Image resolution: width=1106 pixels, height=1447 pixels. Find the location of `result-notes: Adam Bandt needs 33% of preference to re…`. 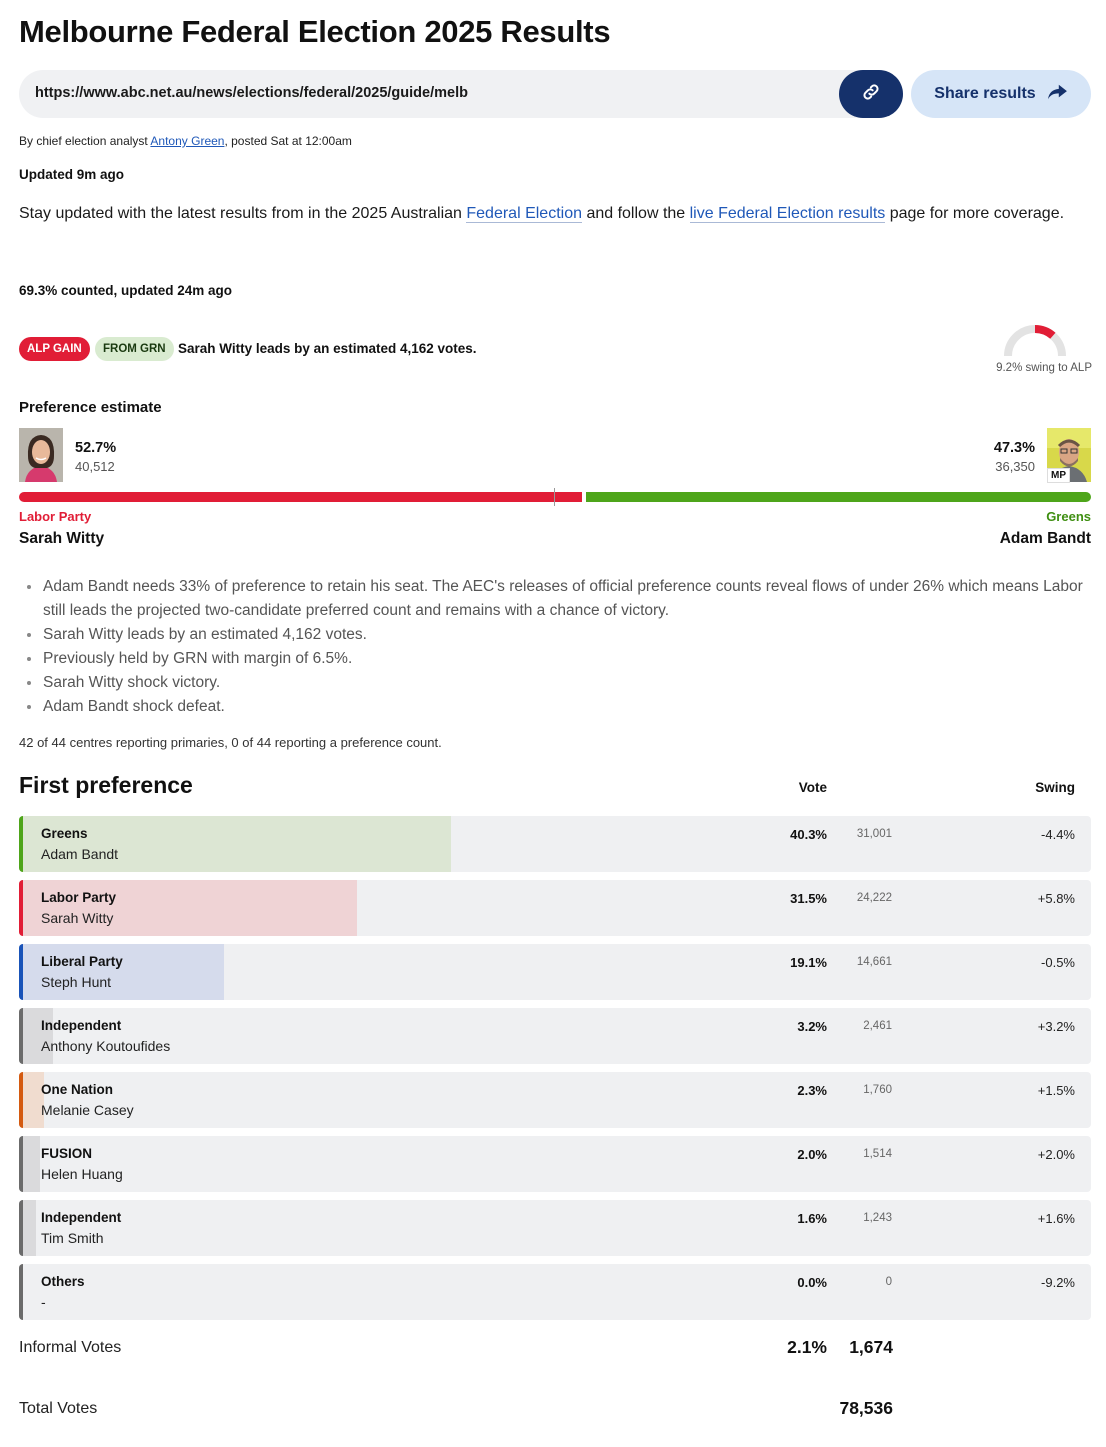

result-notes: Adam Bandt needs 33% of preference to re… is located at coordinates (560, 647).